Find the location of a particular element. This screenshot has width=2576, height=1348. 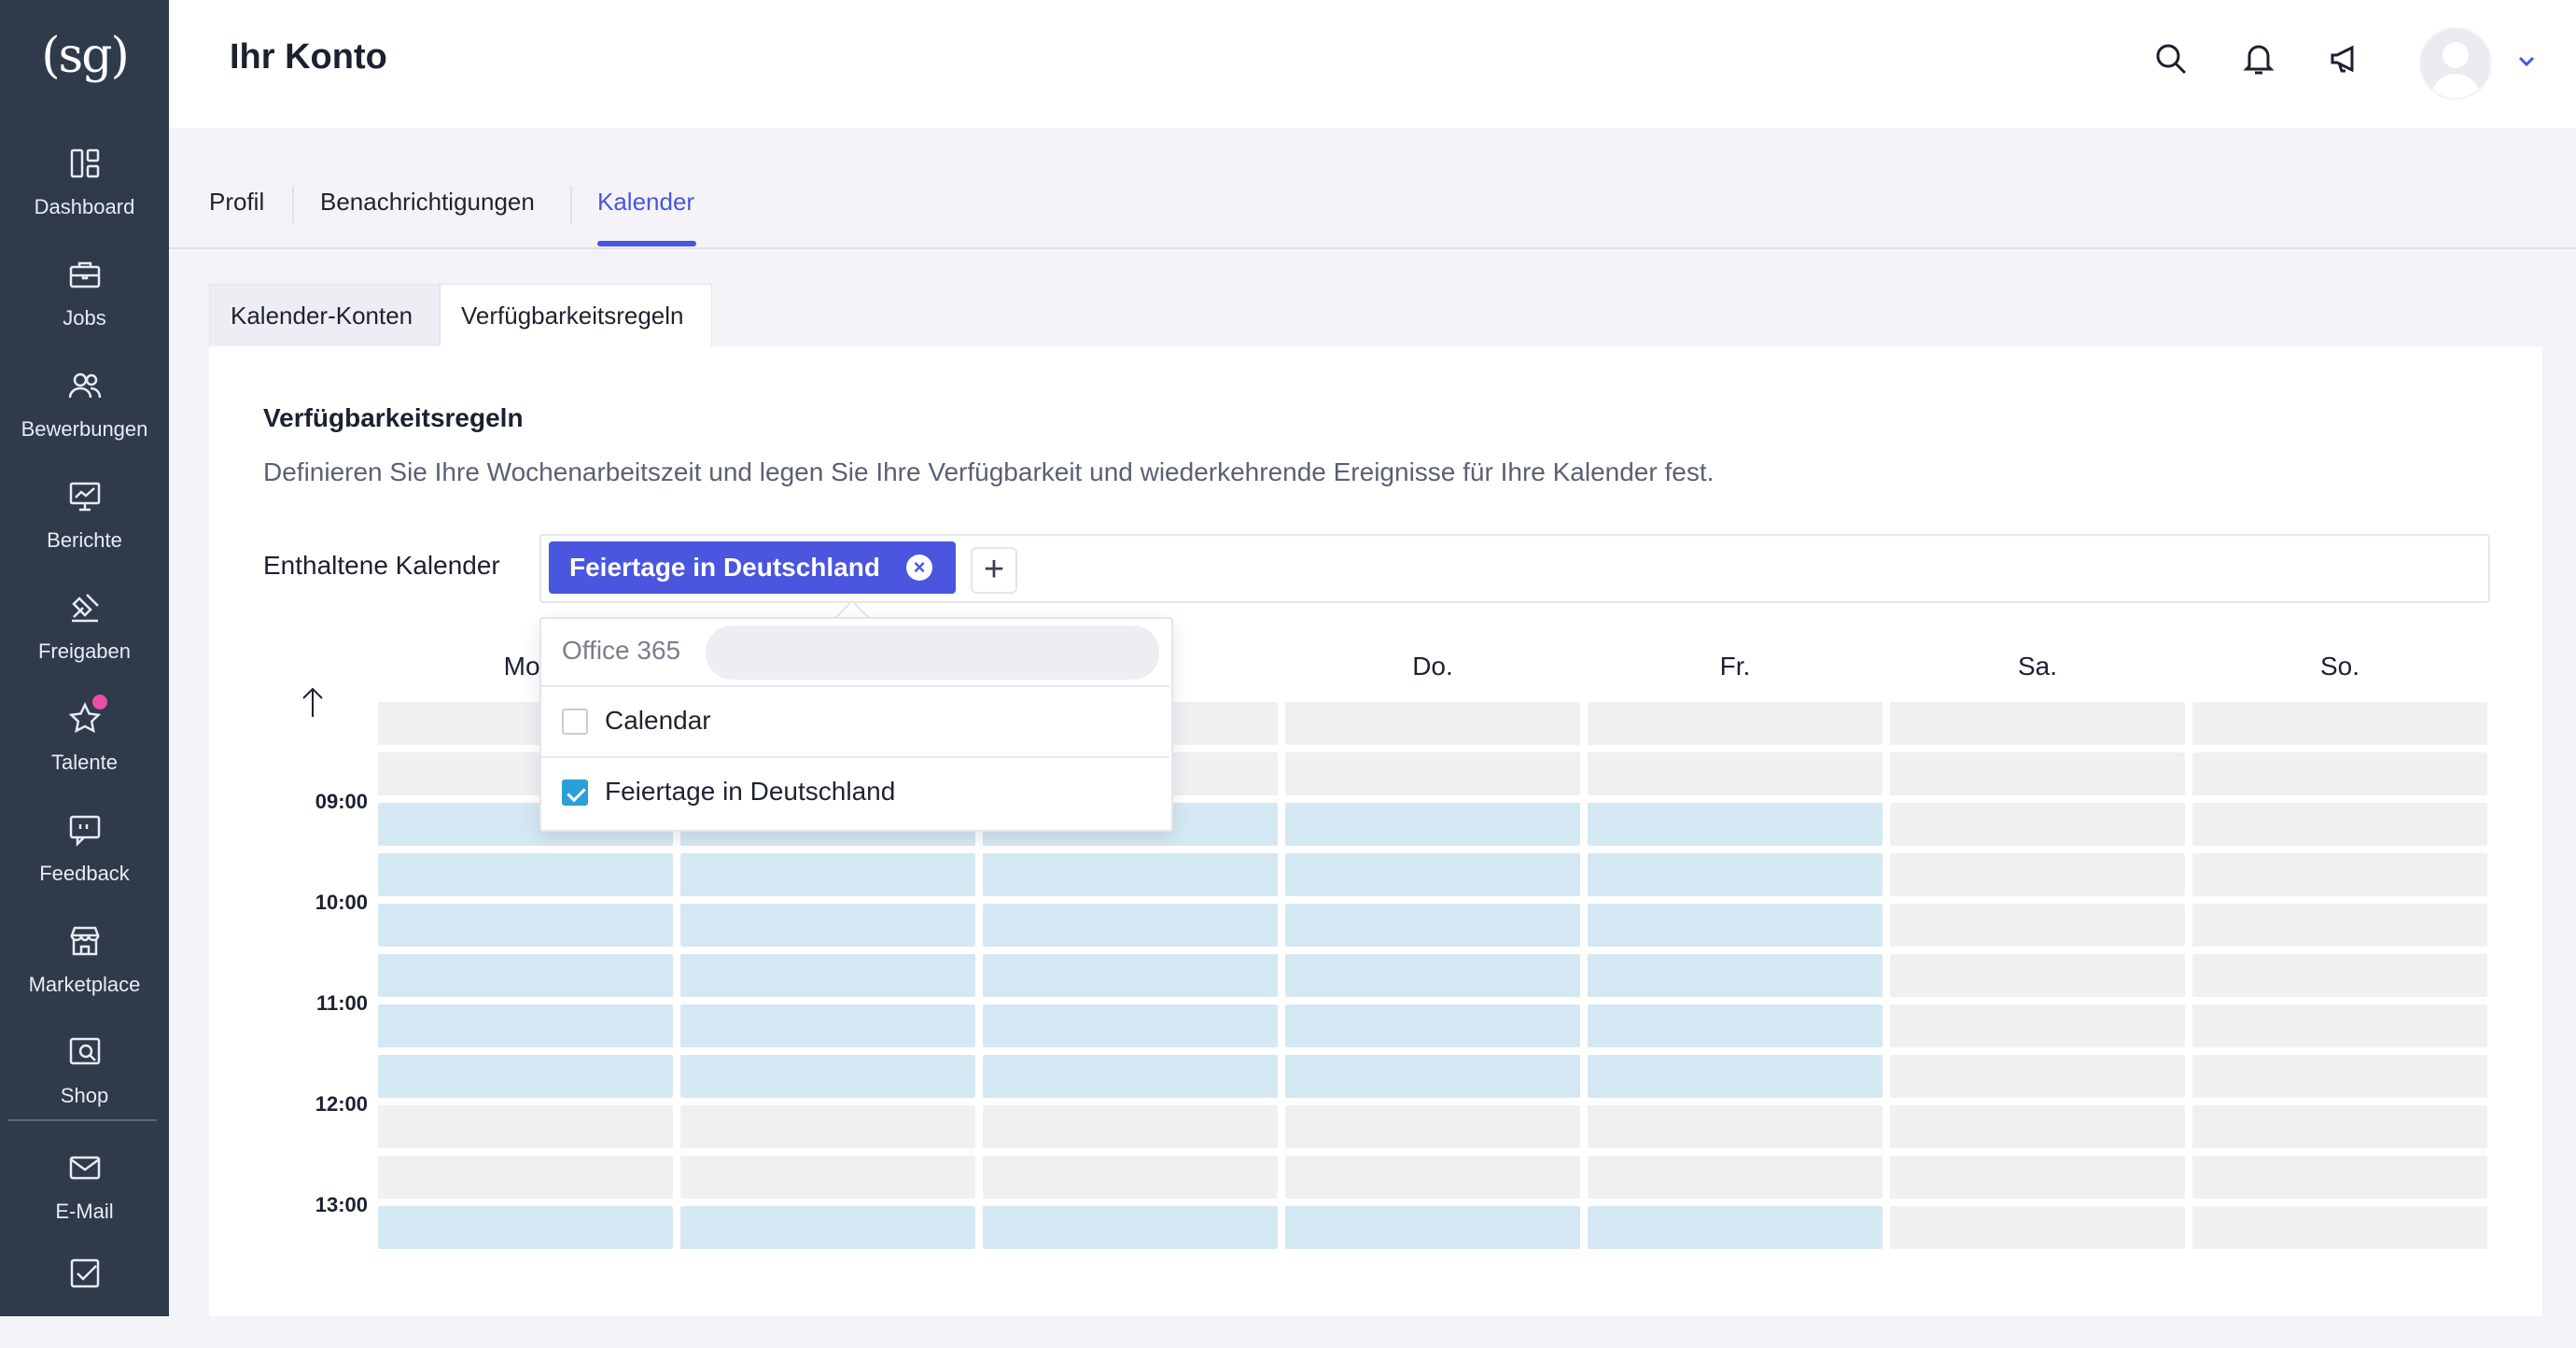

calendar-chip: Feiertage in Deutschland is located at coordinates (752, 567).